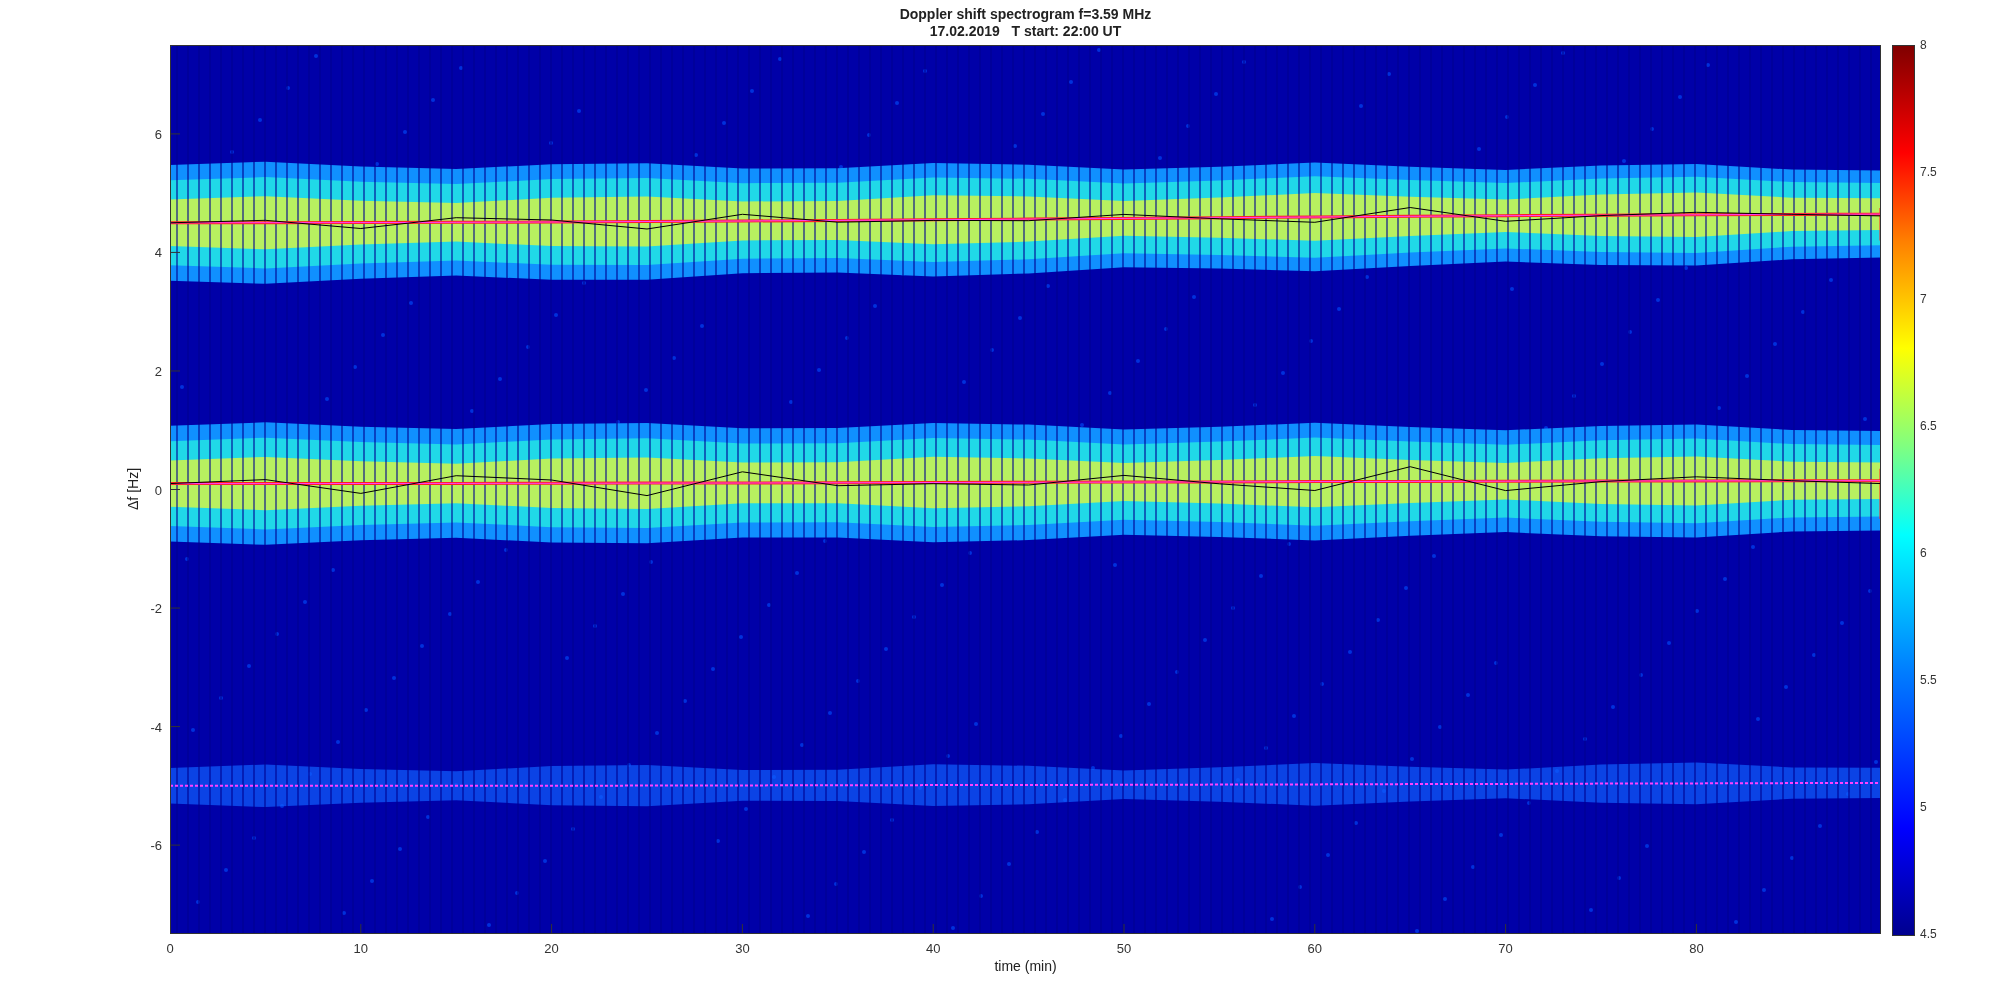 The width and height of the screenshot is (2000, 1003). What do you see at coordinates (1025, 14) in the screenshot?
I see `plot-title: Doppler shift spectrogram f=3.59 MHz` at bounding box center [1025, 14].